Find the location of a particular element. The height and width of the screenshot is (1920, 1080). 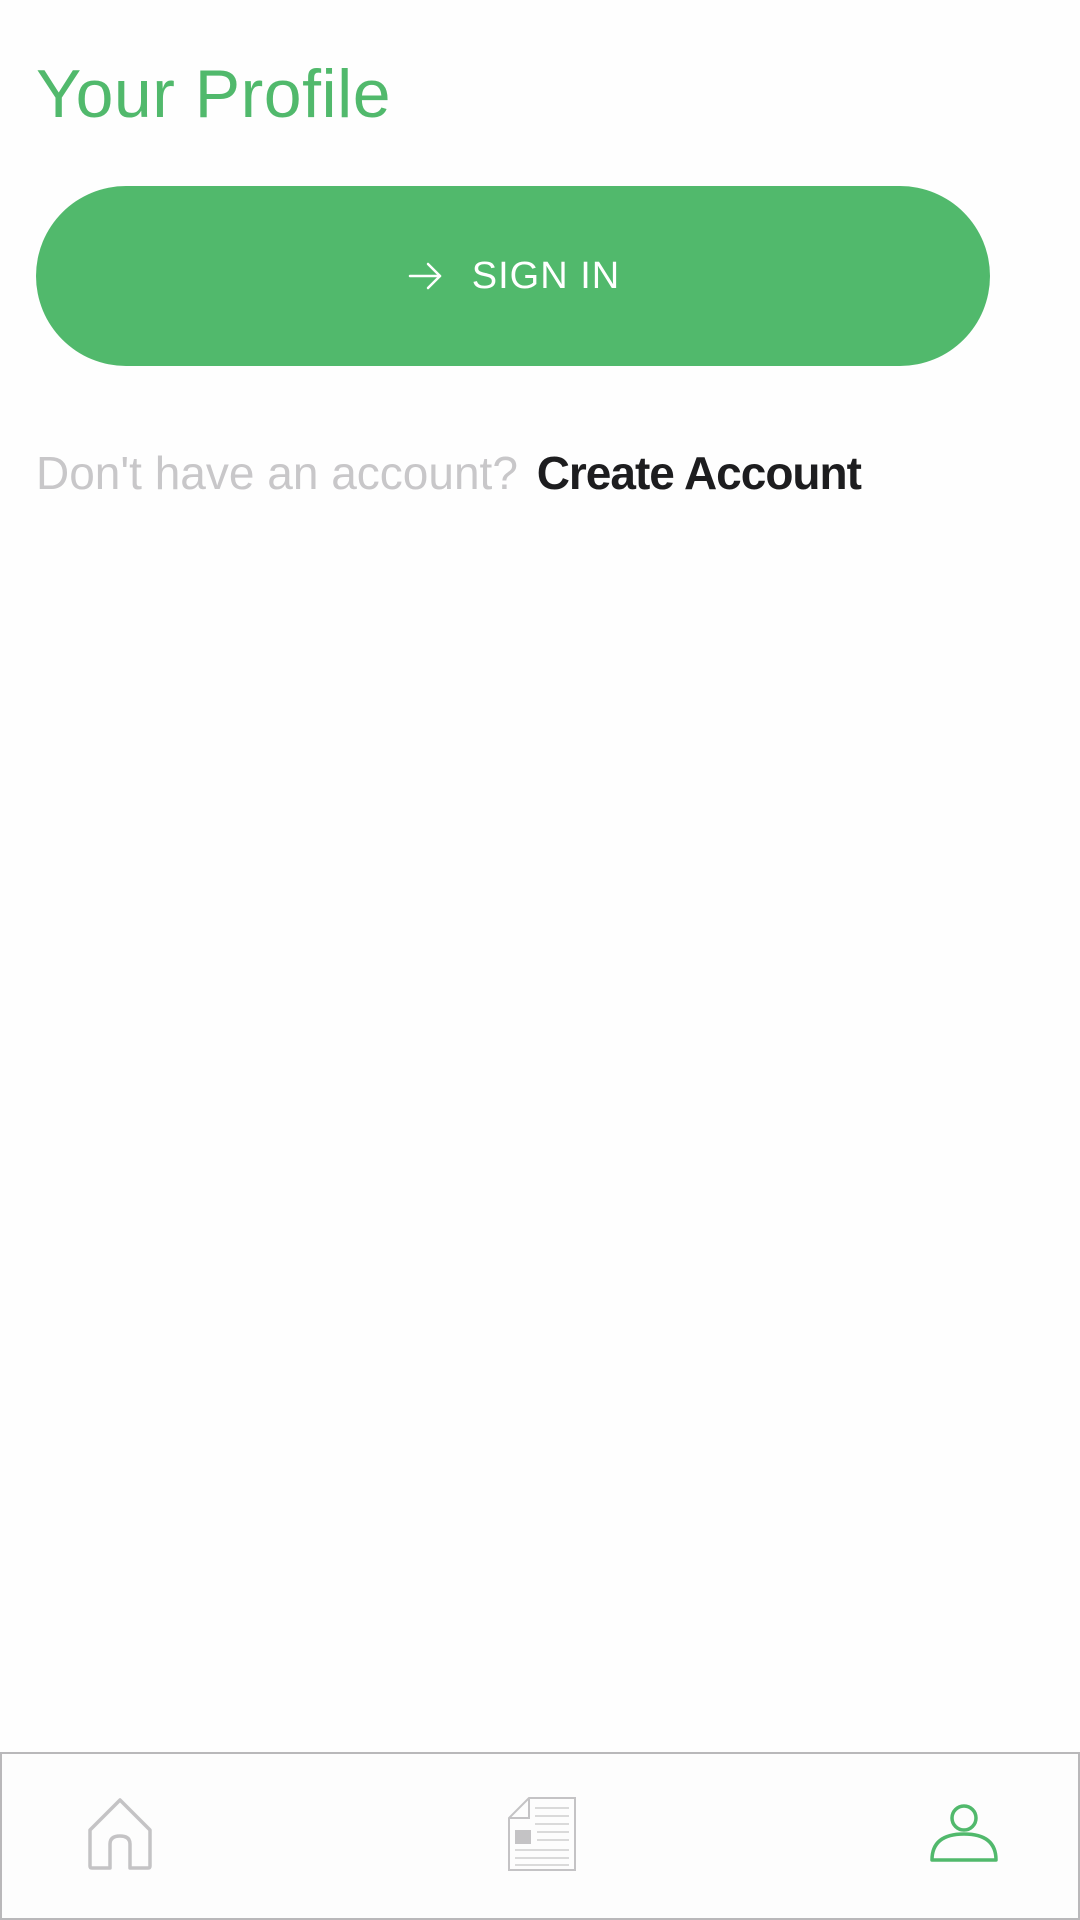

user-icon is located at coordinates (964, 1833).